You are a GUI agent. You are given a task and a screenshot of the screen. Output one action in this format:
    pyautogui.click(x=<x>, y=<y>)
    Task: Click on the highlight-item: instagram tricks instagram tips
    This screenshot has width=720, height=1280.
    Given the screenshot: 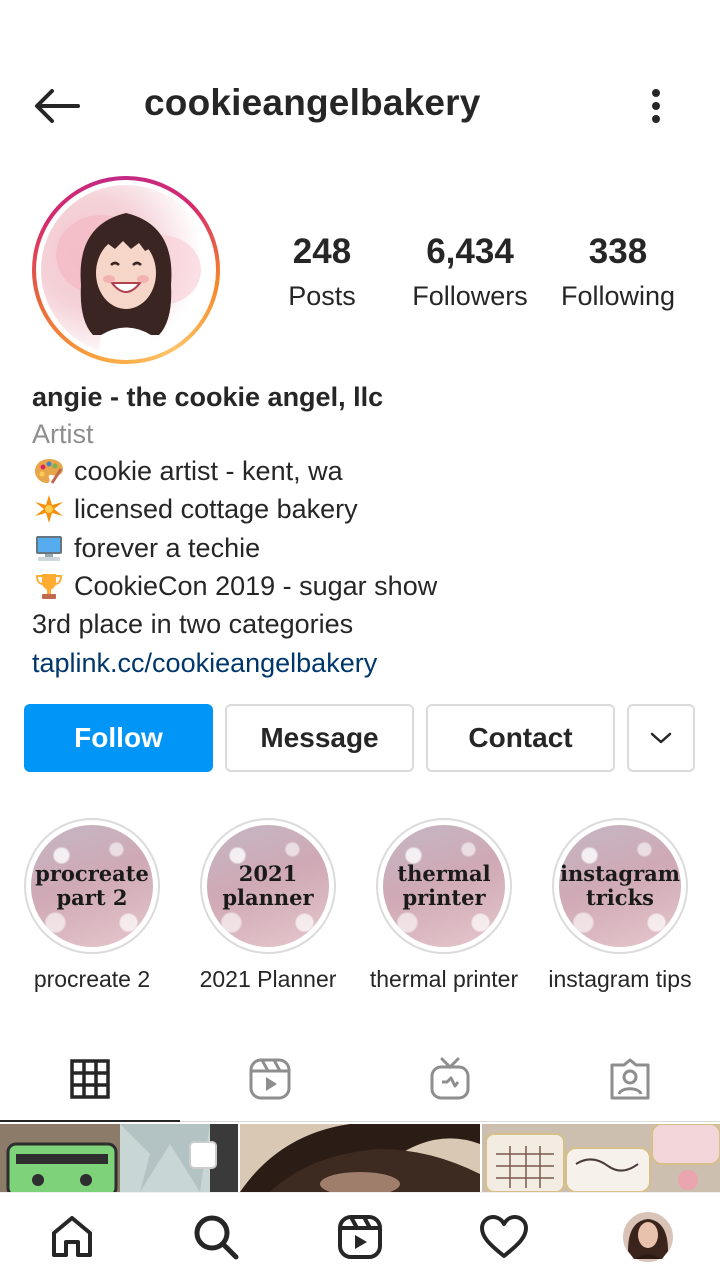 What is the action you would take?
    pyautogui.click(x=620, y=905)
    